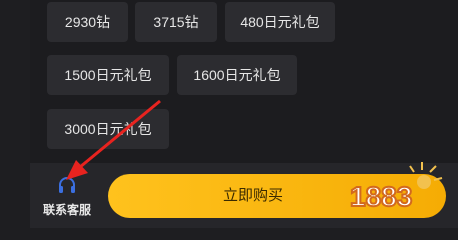 This screenshot has height=240, width=458. Describe the element at coordinates (66, 210) in the screenshot. I see `support-label: 联系客服` at that location.